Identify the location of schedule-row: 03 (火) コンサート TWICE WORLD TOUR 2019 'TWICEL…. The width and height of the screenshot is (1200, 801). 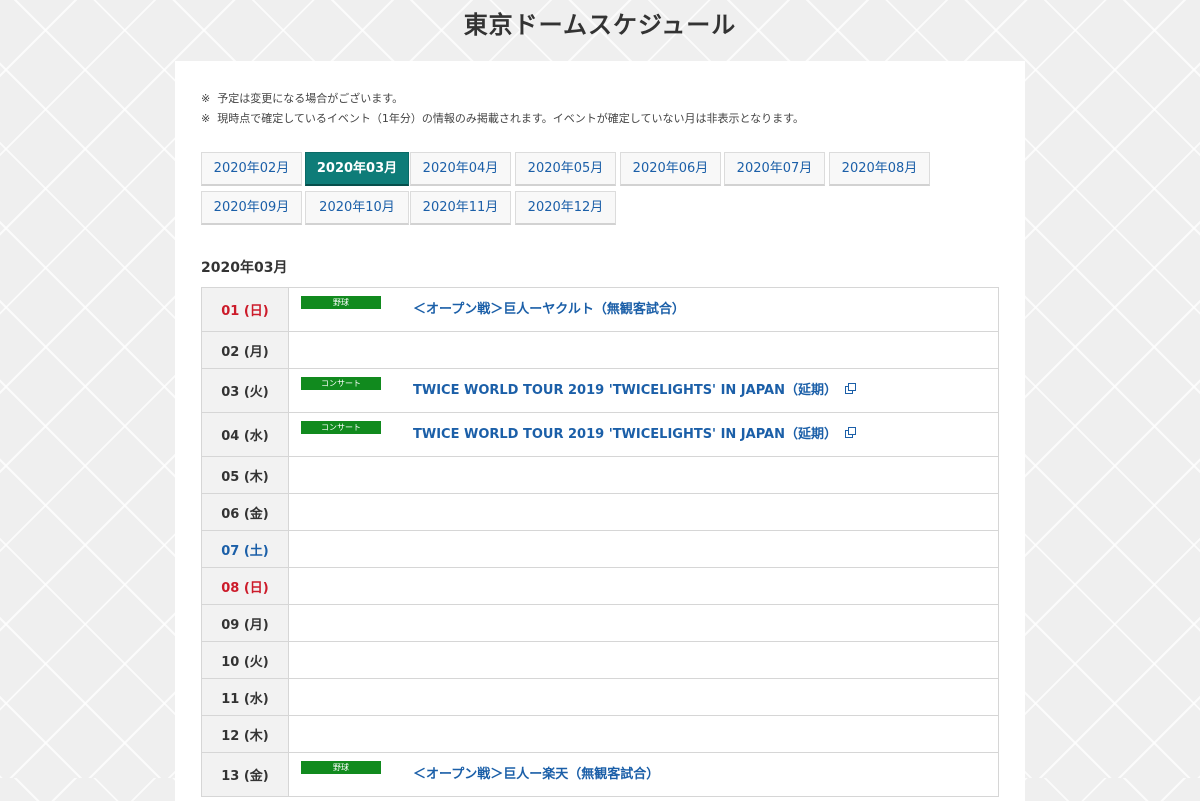
(600, 390).